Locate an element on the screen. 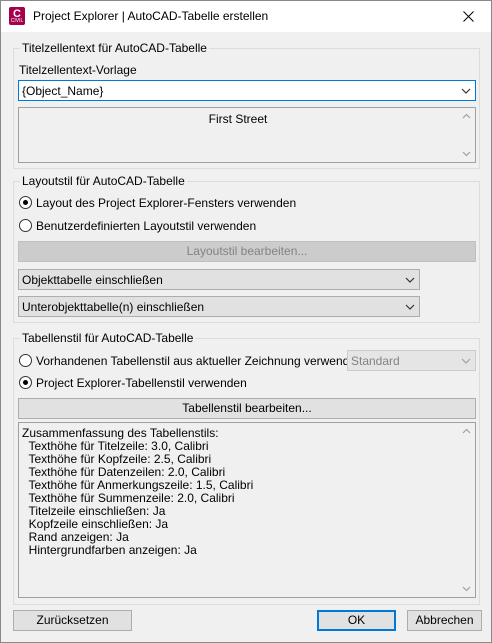 Image resolution: width=492 pixels, height=643 pixels. object-table-value: Objekttabelle einschließen is located at coordinates (92, 280).